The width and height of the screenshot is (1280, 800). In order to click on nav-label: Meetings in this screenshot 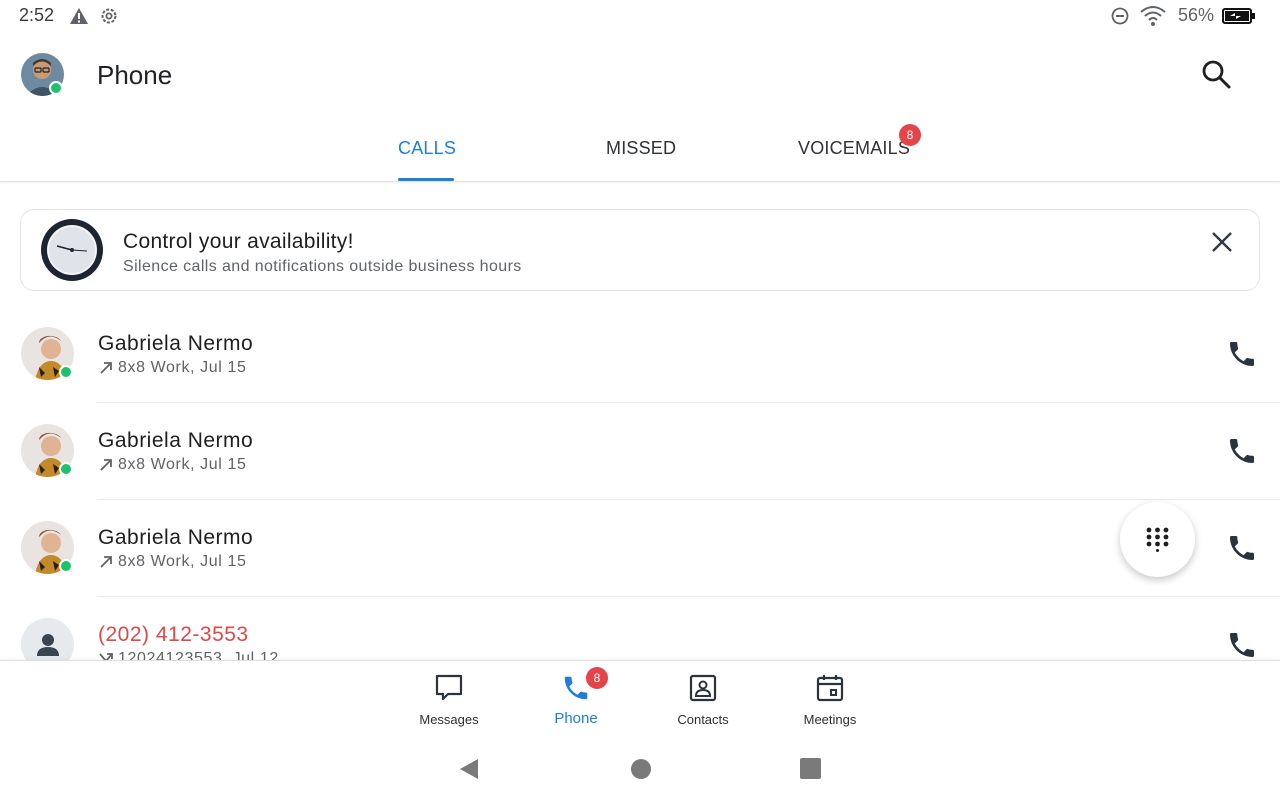, I will do `click(830, 719)`.